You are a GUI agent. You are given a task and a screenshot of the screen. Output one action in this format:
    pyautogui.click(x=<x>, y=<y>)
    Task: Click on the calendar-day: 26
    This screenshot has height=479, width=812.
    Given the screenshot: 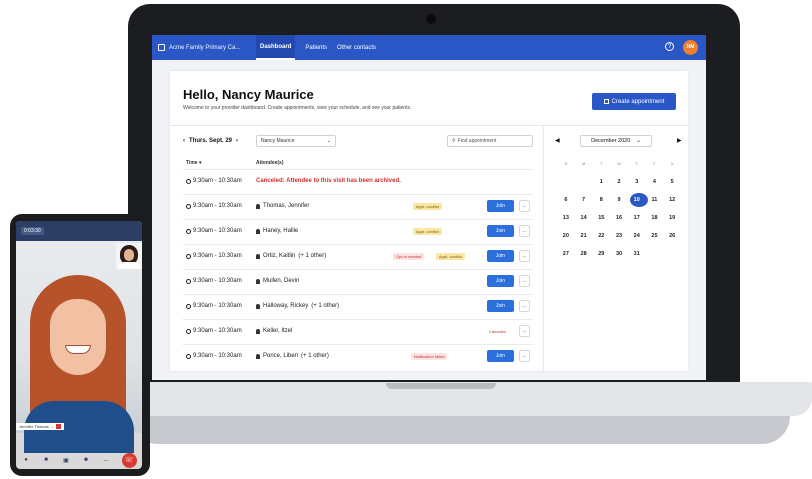 What is the action you would take?
    pyautogui.click(x=672, y=236)
    